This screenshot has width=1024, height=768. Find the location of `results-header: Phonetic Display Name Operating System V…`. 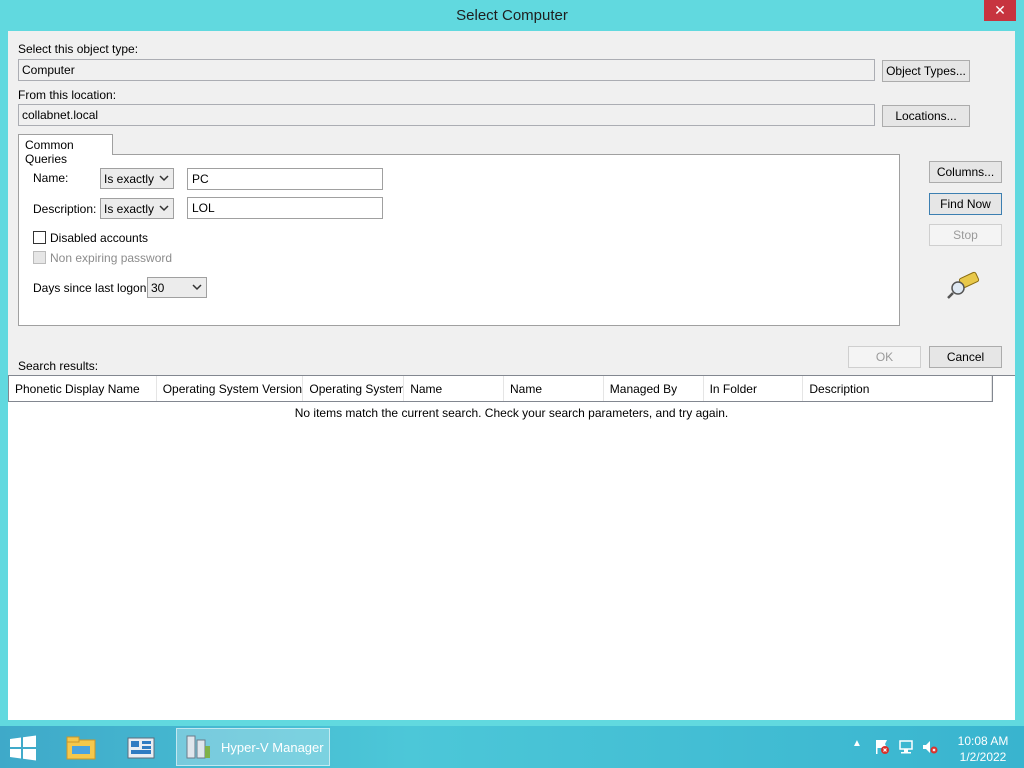

results-header: Phonetic Display Name Operating System V… is located at coordinates (500, 389).